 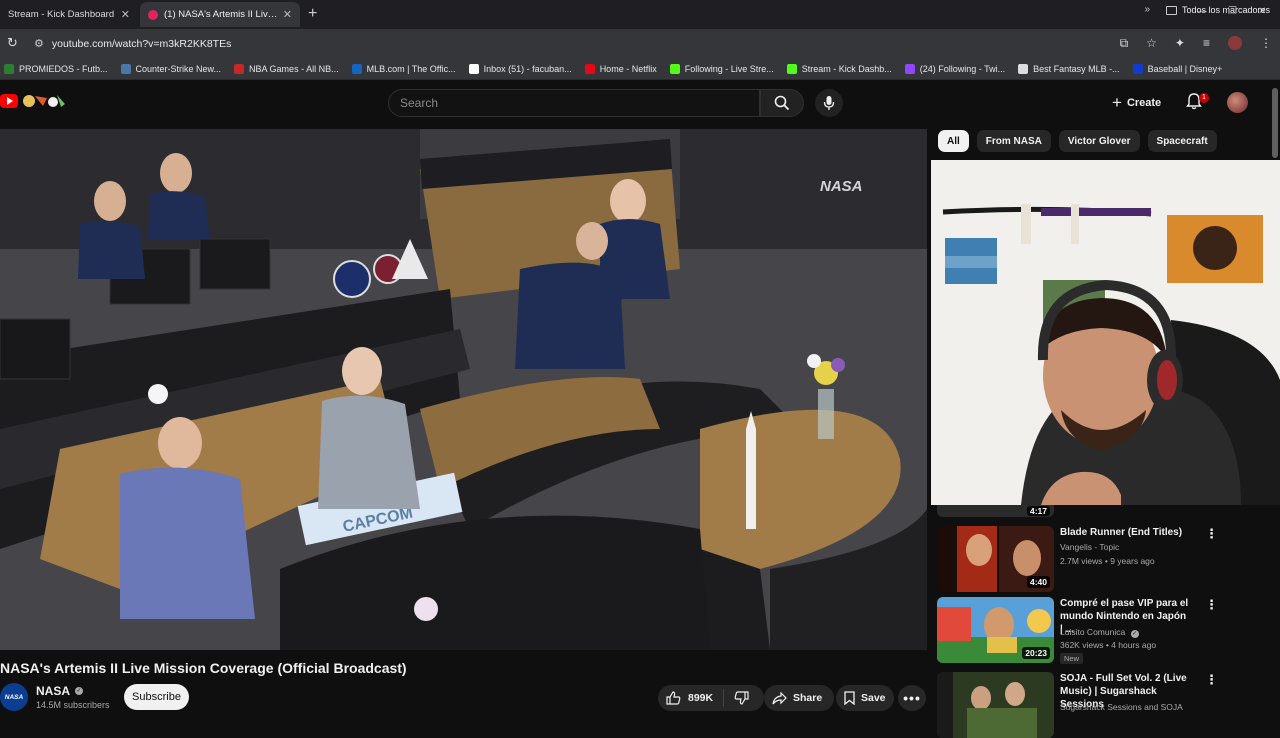 I want to click on recommendation-meta: 2.7M views • 9 years ago, so click(x=1107, y=561).